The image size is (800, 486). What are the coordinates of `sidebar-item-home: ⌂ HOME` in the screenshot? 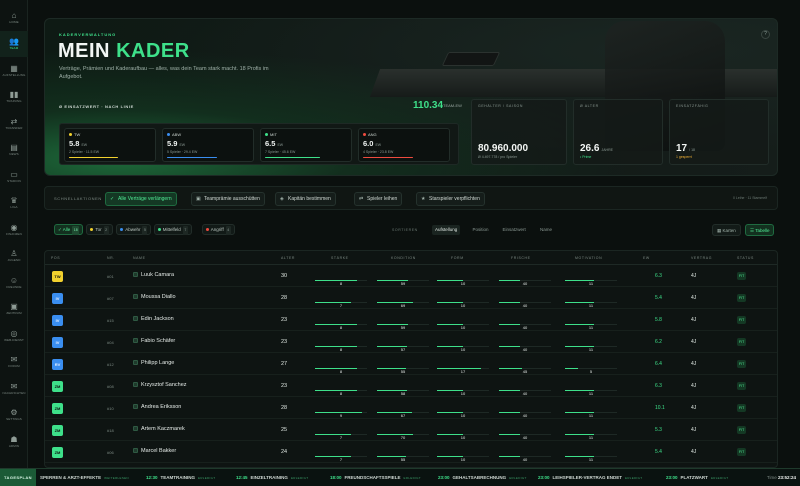 It's located at (14, 17).